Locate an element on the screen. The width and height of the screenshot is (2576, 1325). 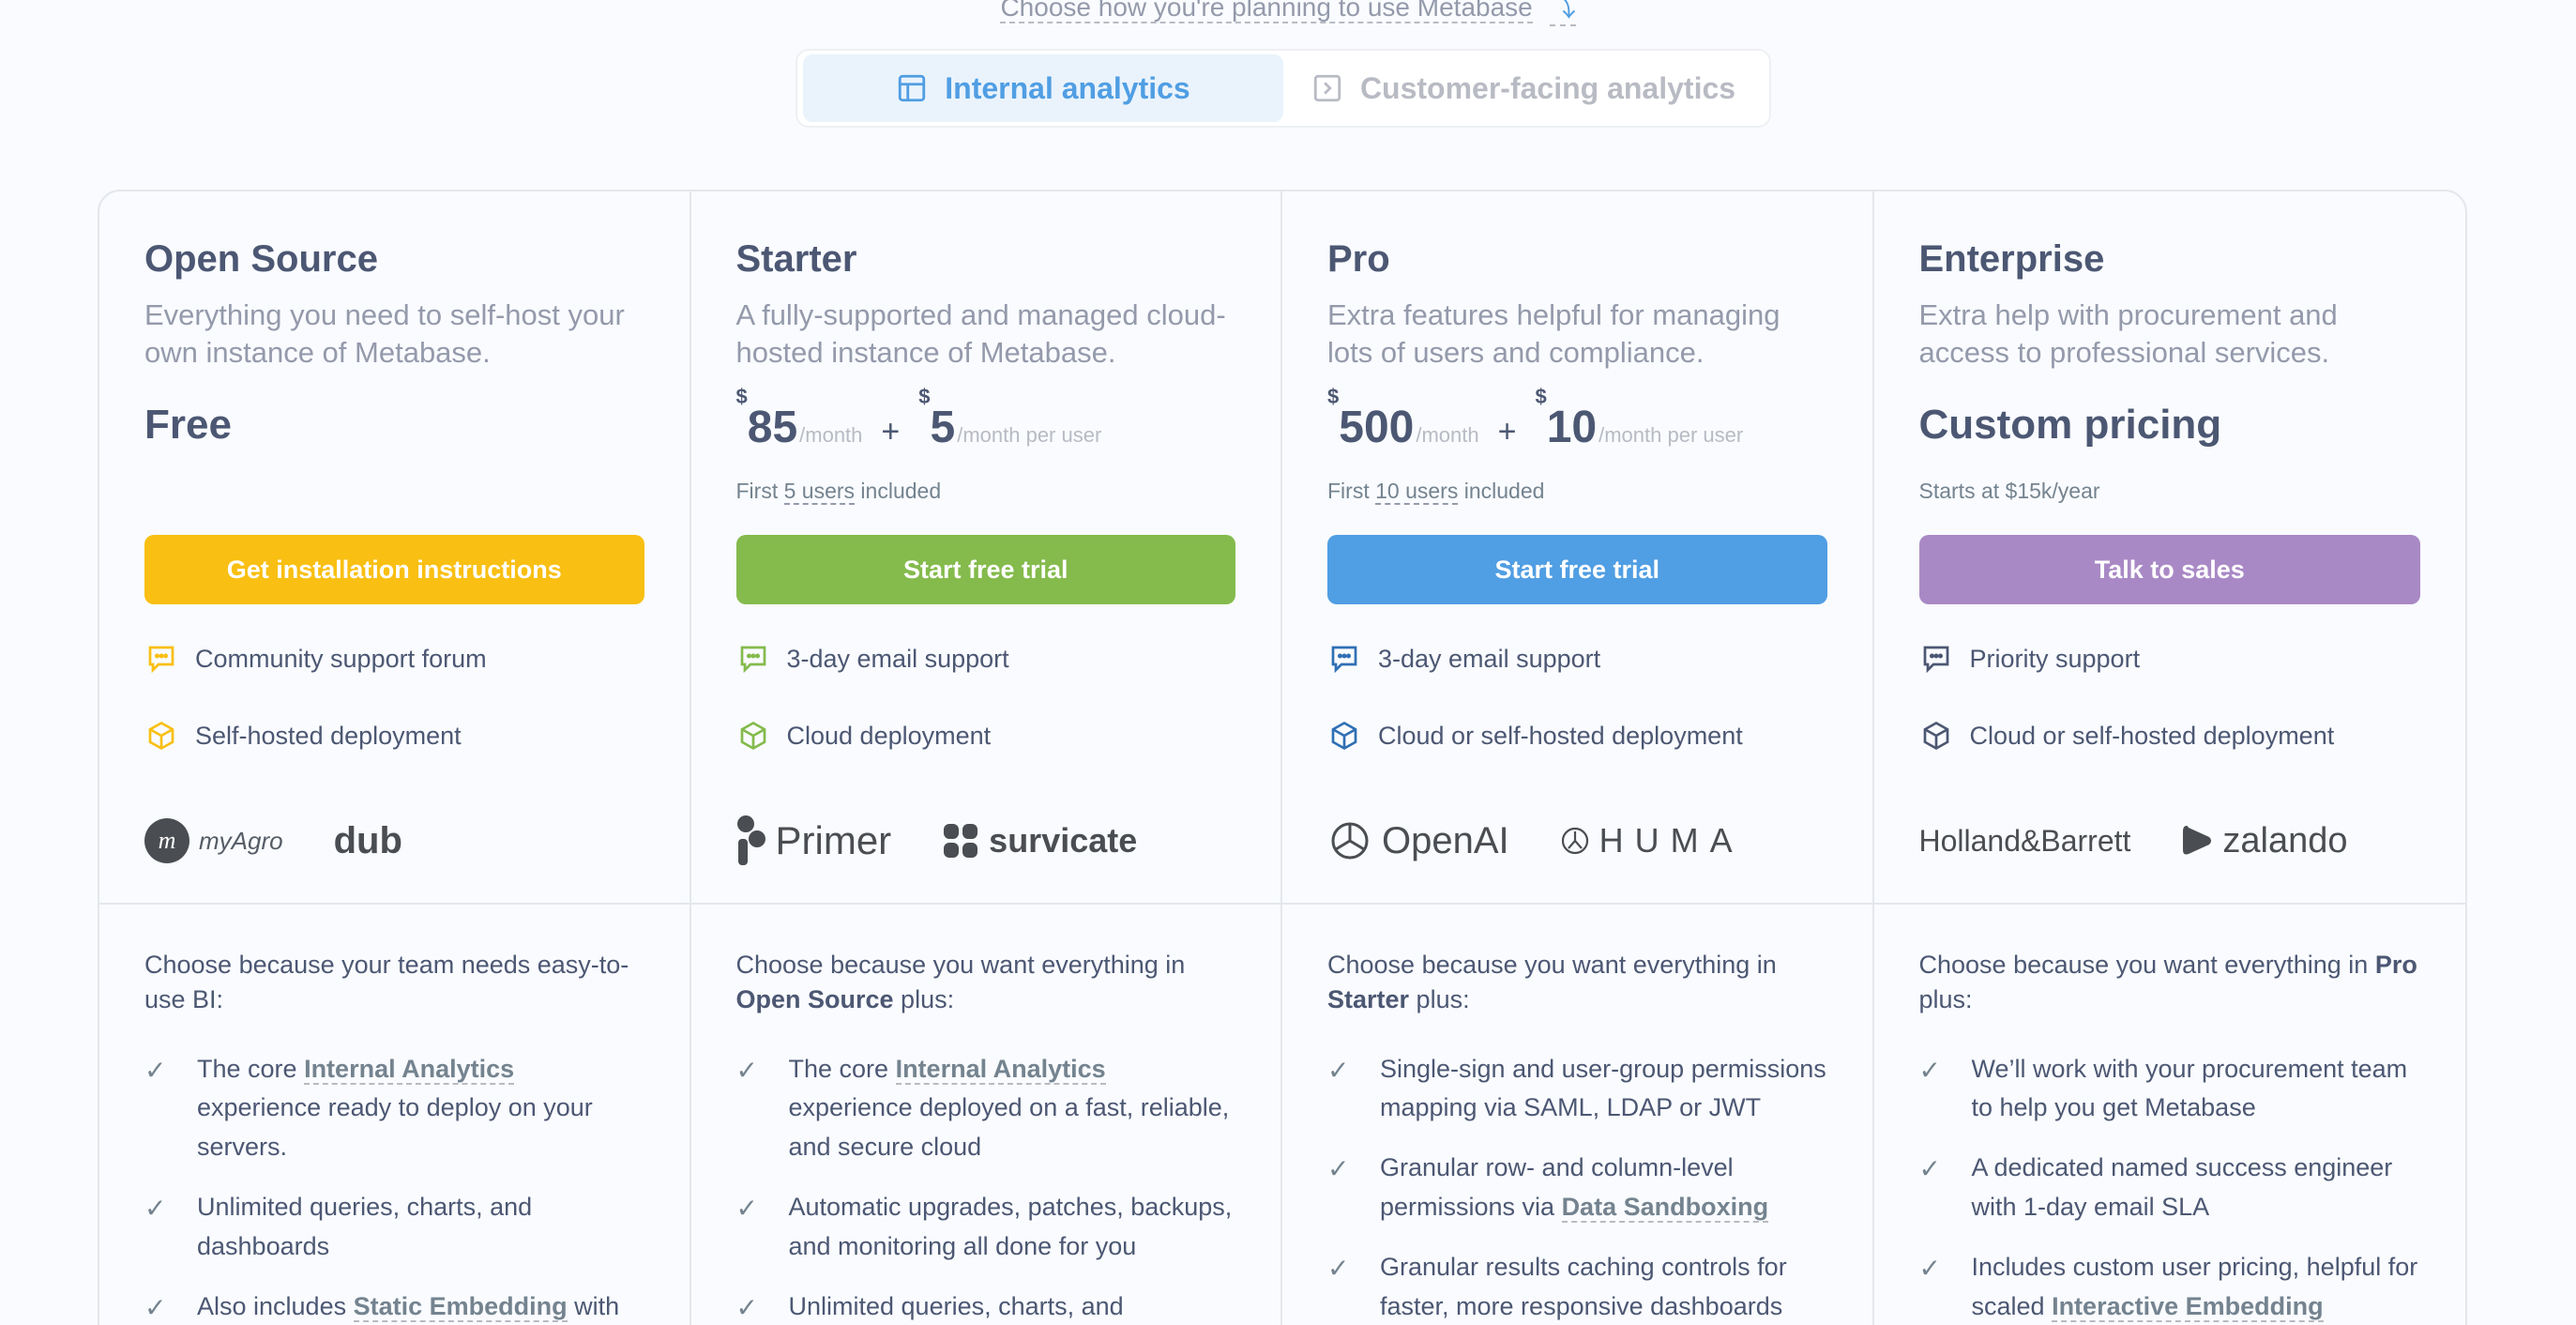
logo-survicate: survicate is located at coordinates (1039, 840).